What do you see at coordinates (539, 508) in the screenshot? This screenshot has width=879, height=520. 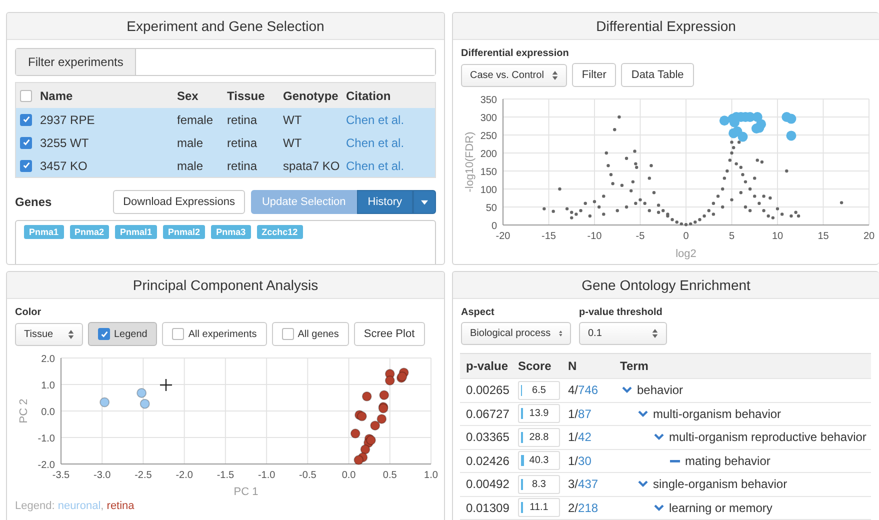 I see `score-text: 11.1` at bounding box center [539, 508].